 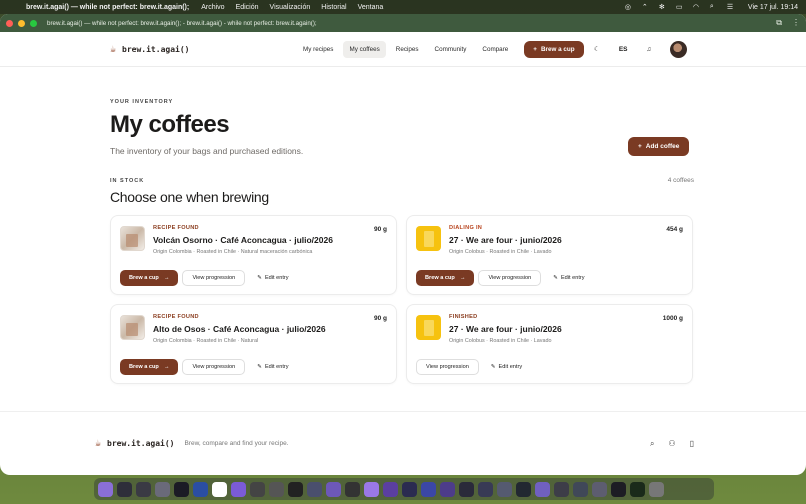 What do you see at coordinates (773, 7) in the screenshot?
I see `menu-clock: Vie 17 jul. 19:14` at bounding box center [773, 7].